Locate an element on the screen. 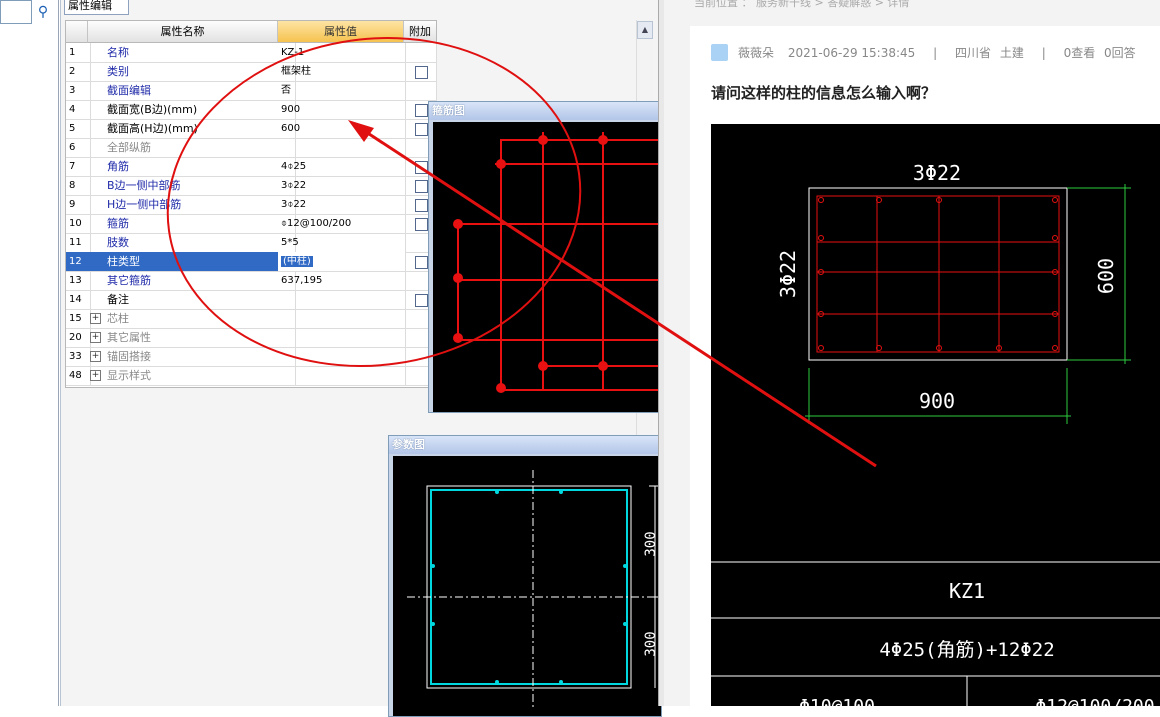 This screenshot has width=1160, height=717. property-name-text: 锚固搭接 is located at coordinates (129, 356).